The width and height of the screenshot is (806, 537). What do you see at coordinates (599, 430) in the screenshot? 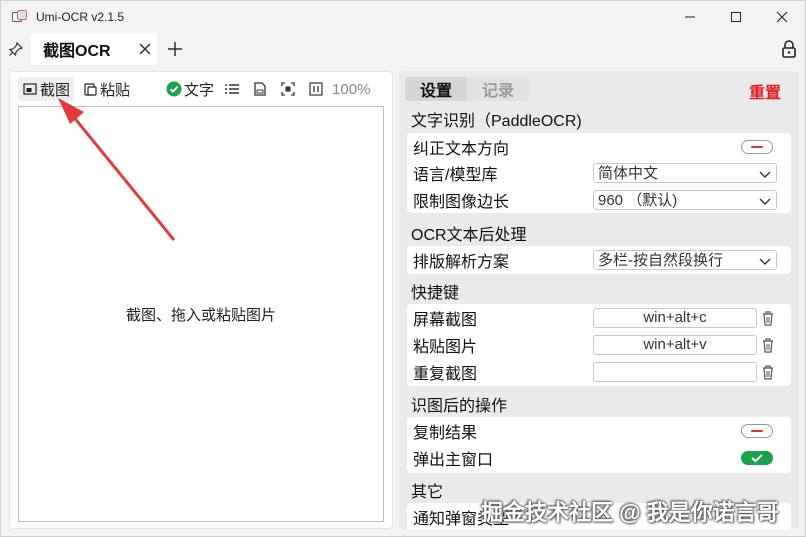
I see `row-copy-result: 复制结果` at bounding box center [599, 430].